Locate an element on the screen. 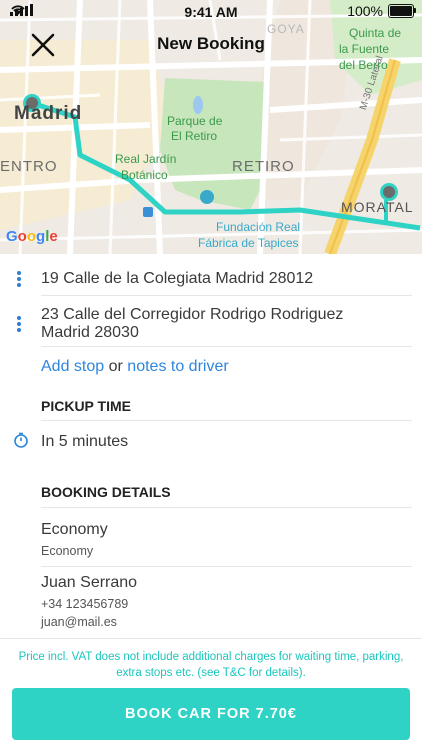  add-stop-link: Add stop is located at coordinates (72, 366).